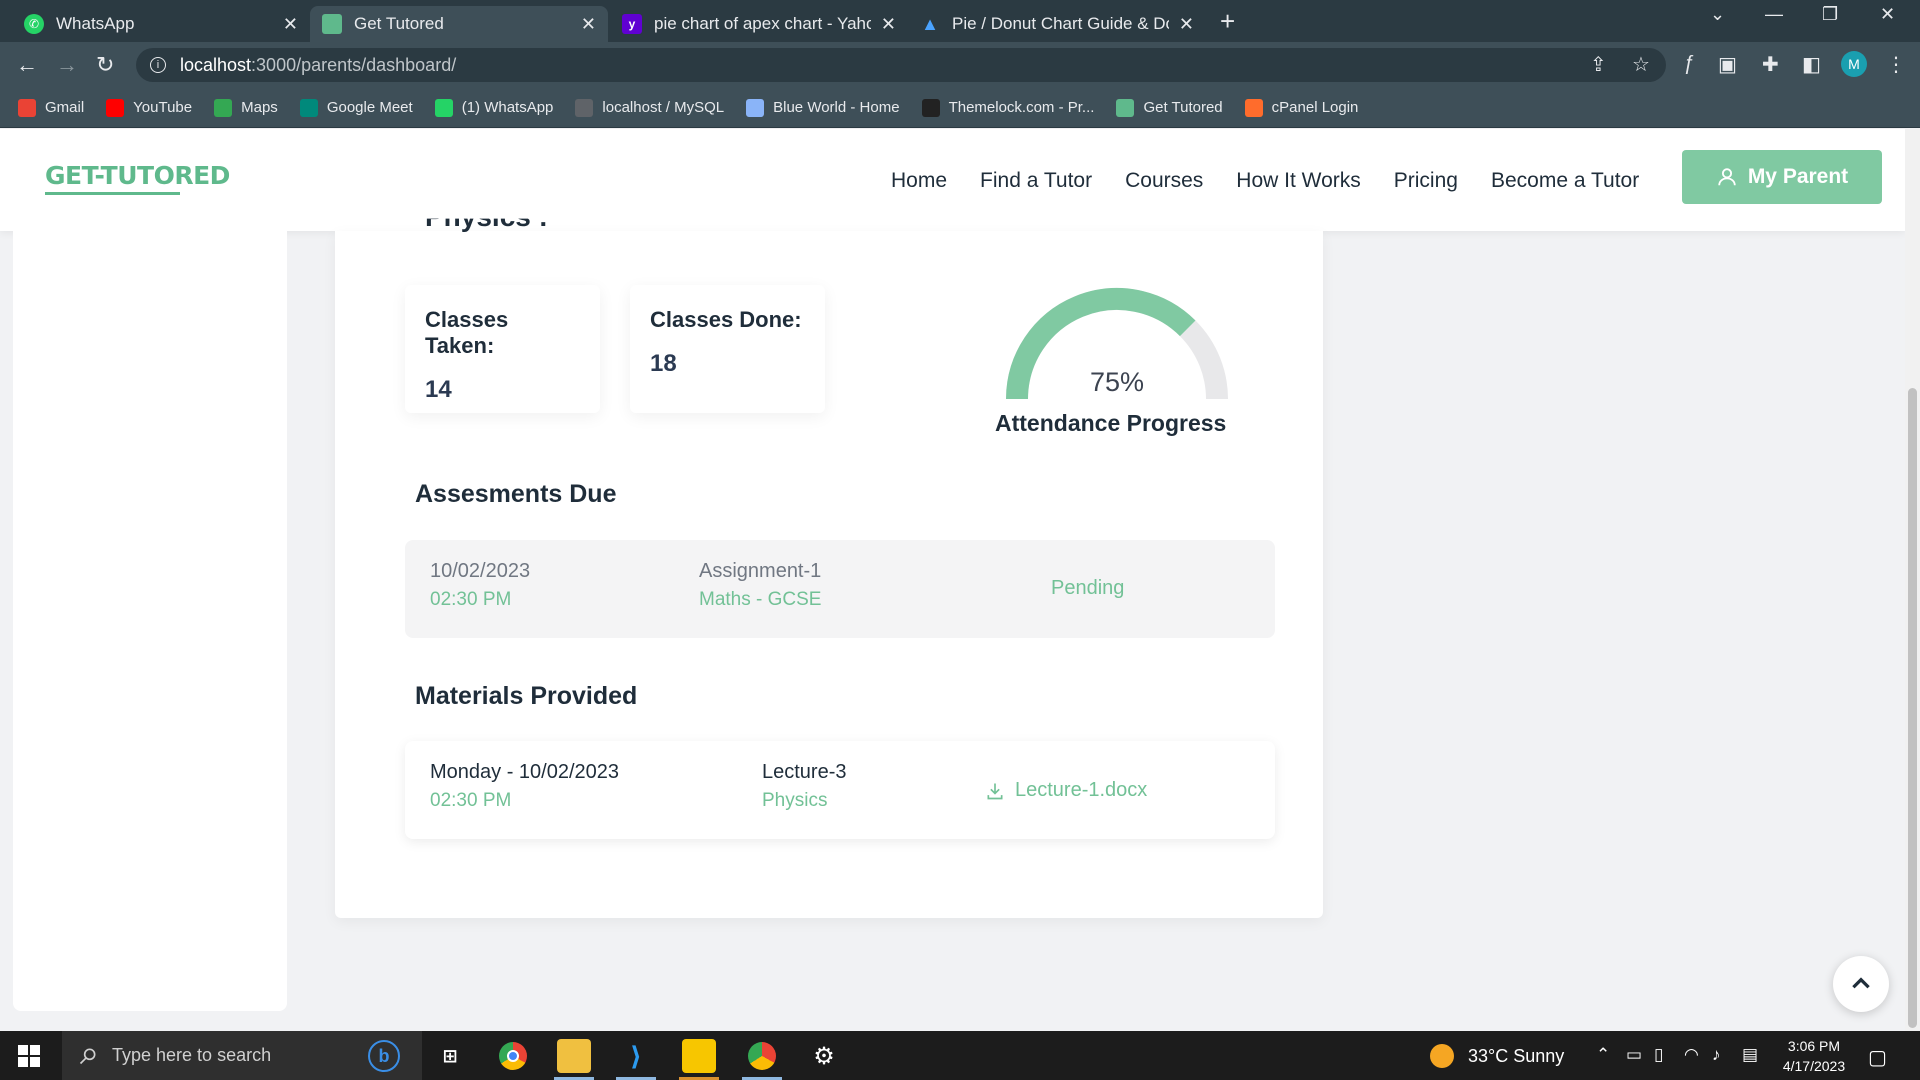 This screenshot has width=1920, height=1080. I want to click on youtube-icon, so click(115, 107).